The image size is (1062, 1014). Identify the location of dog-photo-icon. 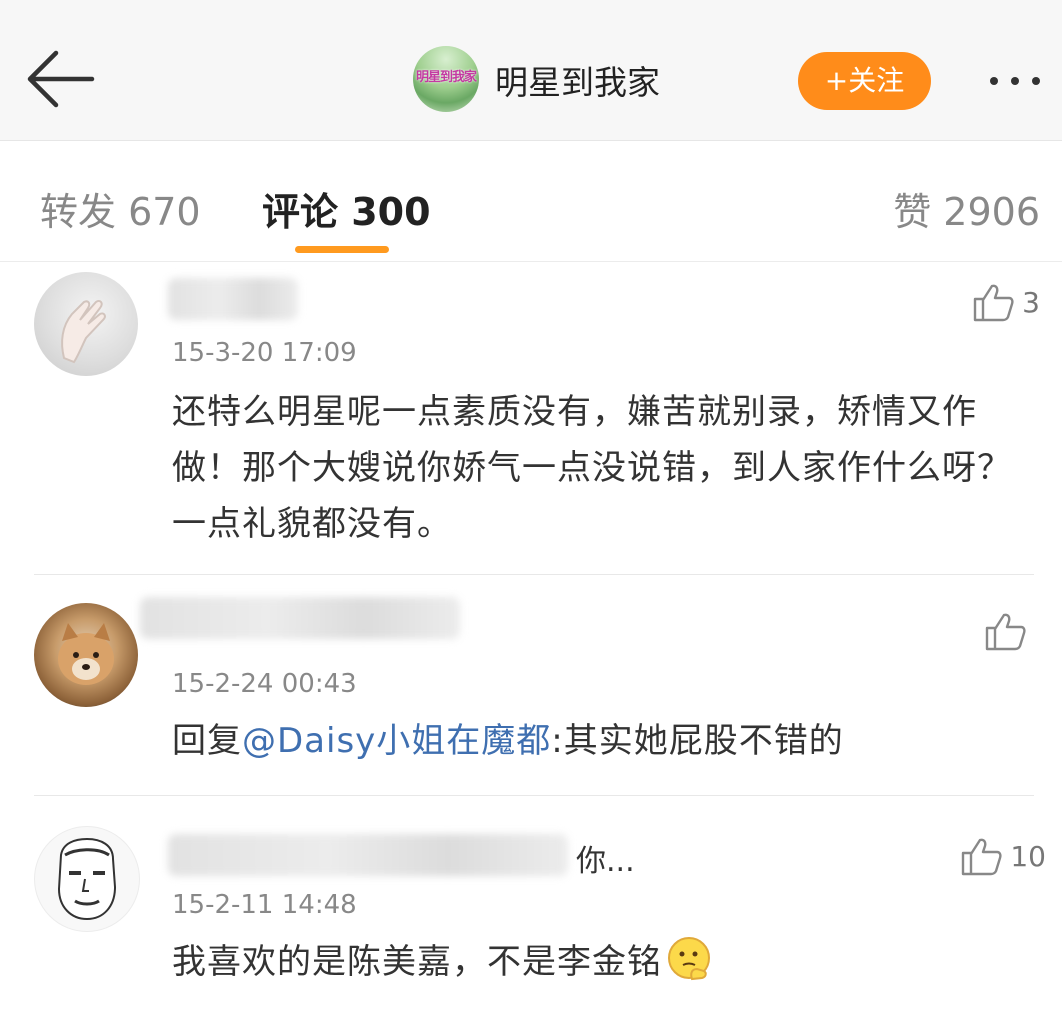
(86, 654).